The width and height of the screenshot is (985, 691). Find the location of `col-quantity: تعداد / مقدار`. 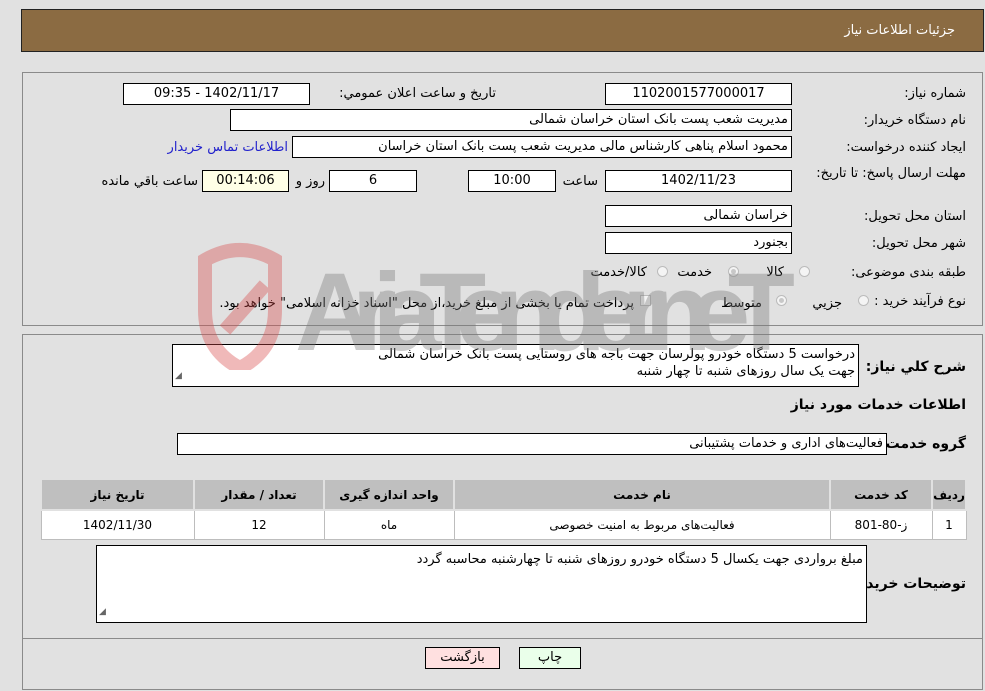

col-quantity: تعداد / مقدار is located at coordinates (259, 494).